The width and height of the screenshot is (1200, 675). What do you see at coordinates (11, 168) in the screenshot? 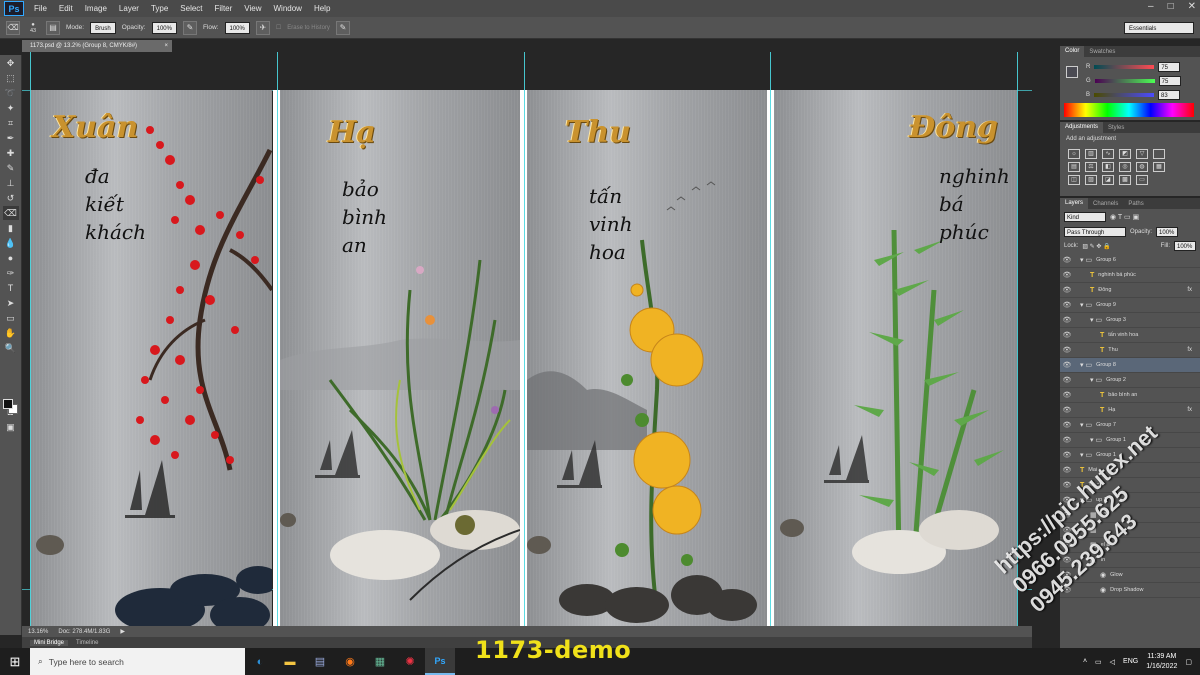
I see `brush-tool-icon: ✎` at bounding box center [11, 168].